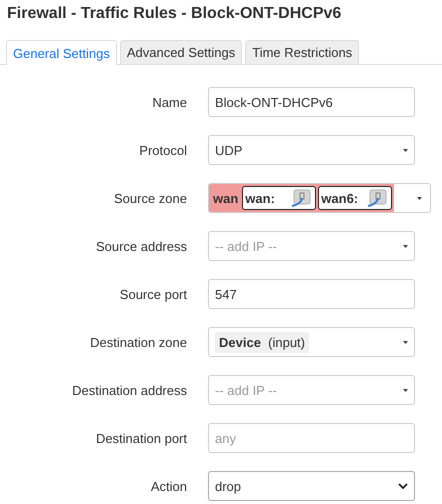 This screenshot has height=504, width=442. What do you see at coordinates (174, 14) in the screenshot?
I see `page-title: Firewall - Traffic Rules - Block-ONT-DHCPv6` at bounding box center [174, 14].